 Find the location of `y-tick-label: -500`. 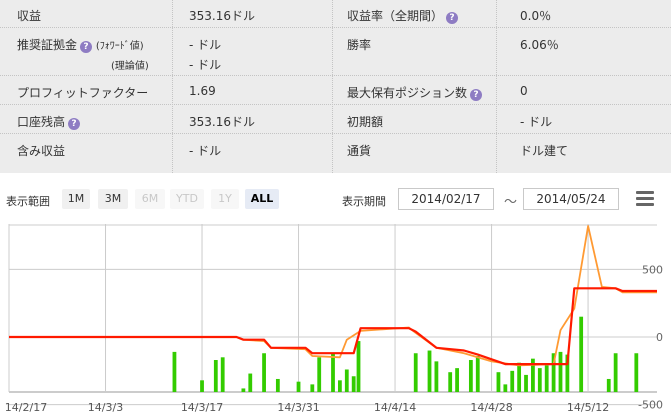

y-tick-label: -500 is located at coordinates (650, 405).